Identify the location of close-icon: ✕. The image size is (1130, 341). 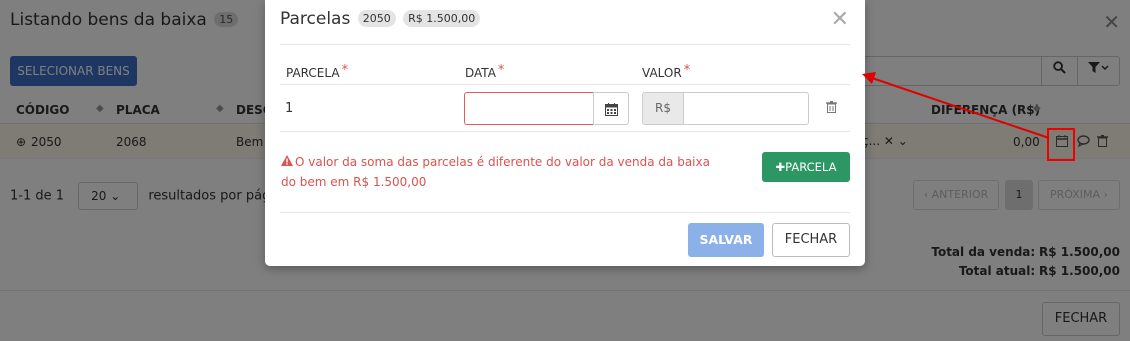
(840, 20).